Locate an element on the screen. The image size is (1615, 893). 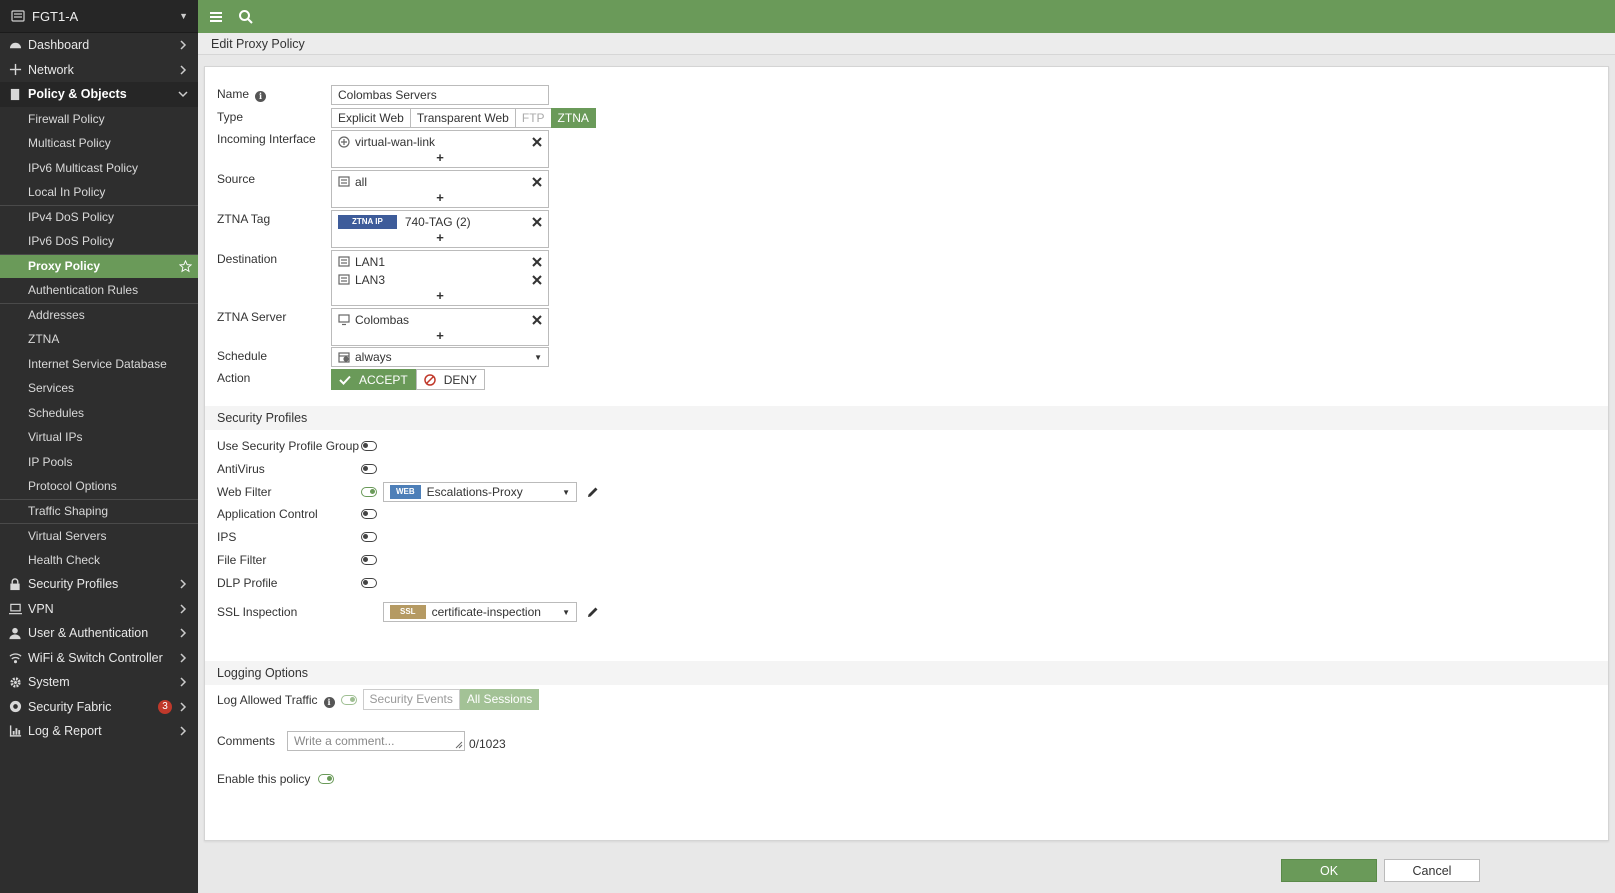
enable-policy-toggle is located at coordinates (326, 779).